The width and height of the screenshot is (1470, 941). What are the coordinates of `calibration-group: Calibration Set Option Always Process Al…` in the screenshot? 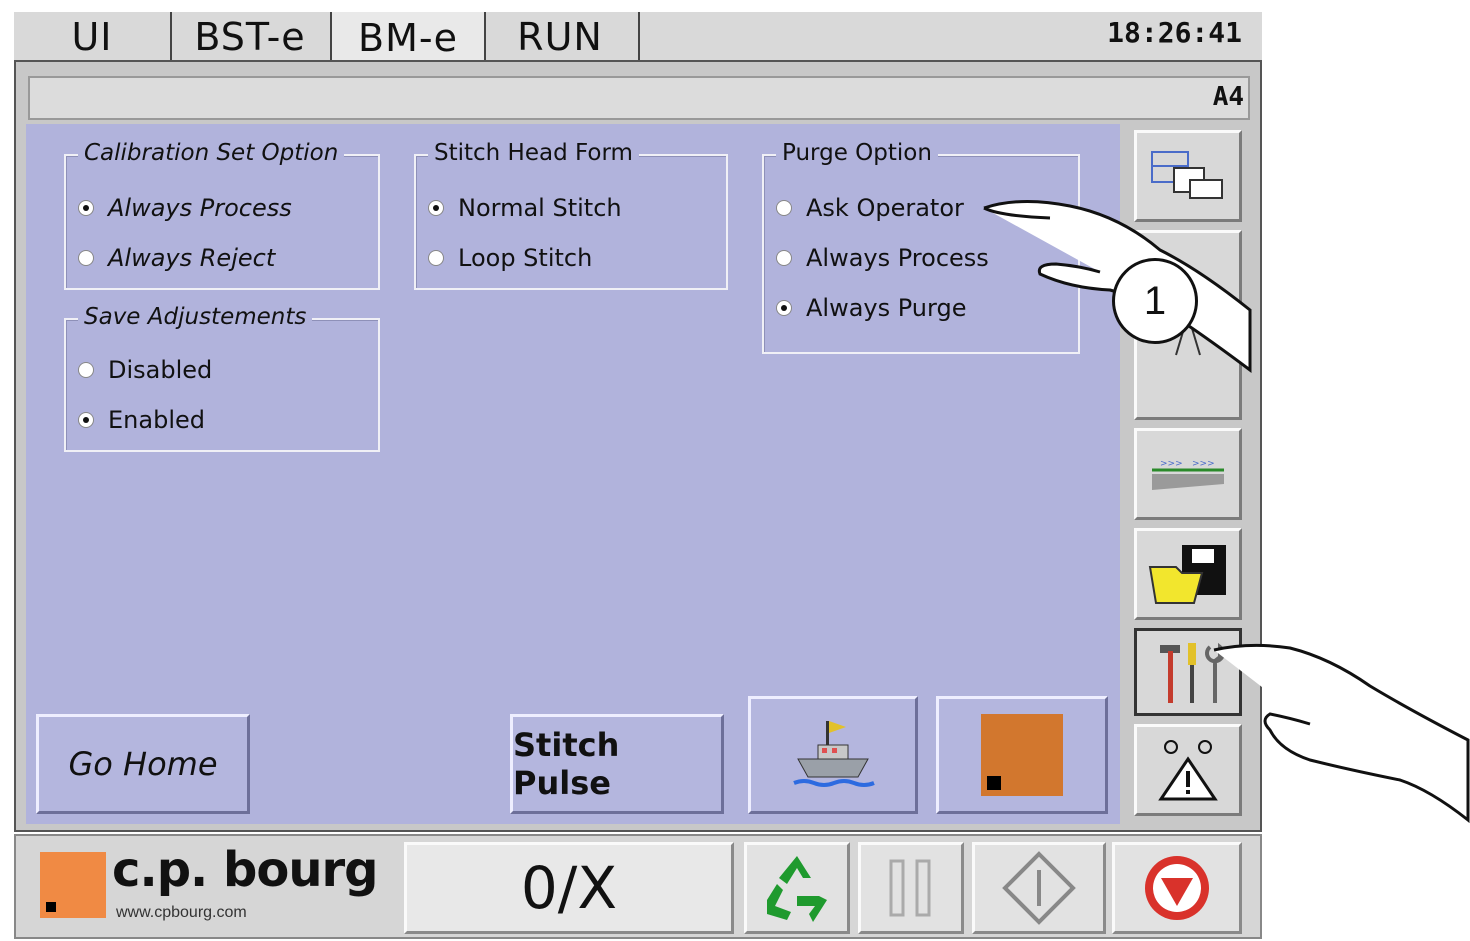 It's located at (222, 215).